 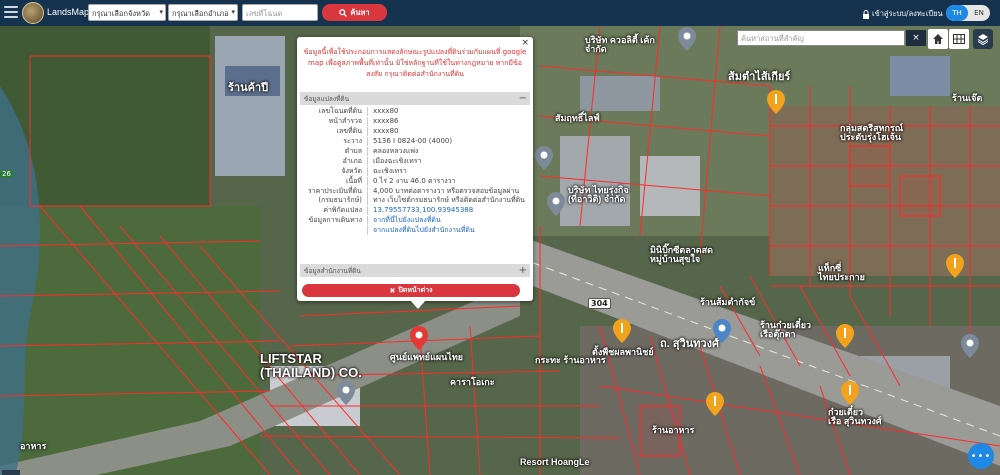 What do you see at coordinates (623, 352) in the screenshot?
I see `map-label: ตั้งพืชผลพานิชย์` at bounding box center [623, 352].